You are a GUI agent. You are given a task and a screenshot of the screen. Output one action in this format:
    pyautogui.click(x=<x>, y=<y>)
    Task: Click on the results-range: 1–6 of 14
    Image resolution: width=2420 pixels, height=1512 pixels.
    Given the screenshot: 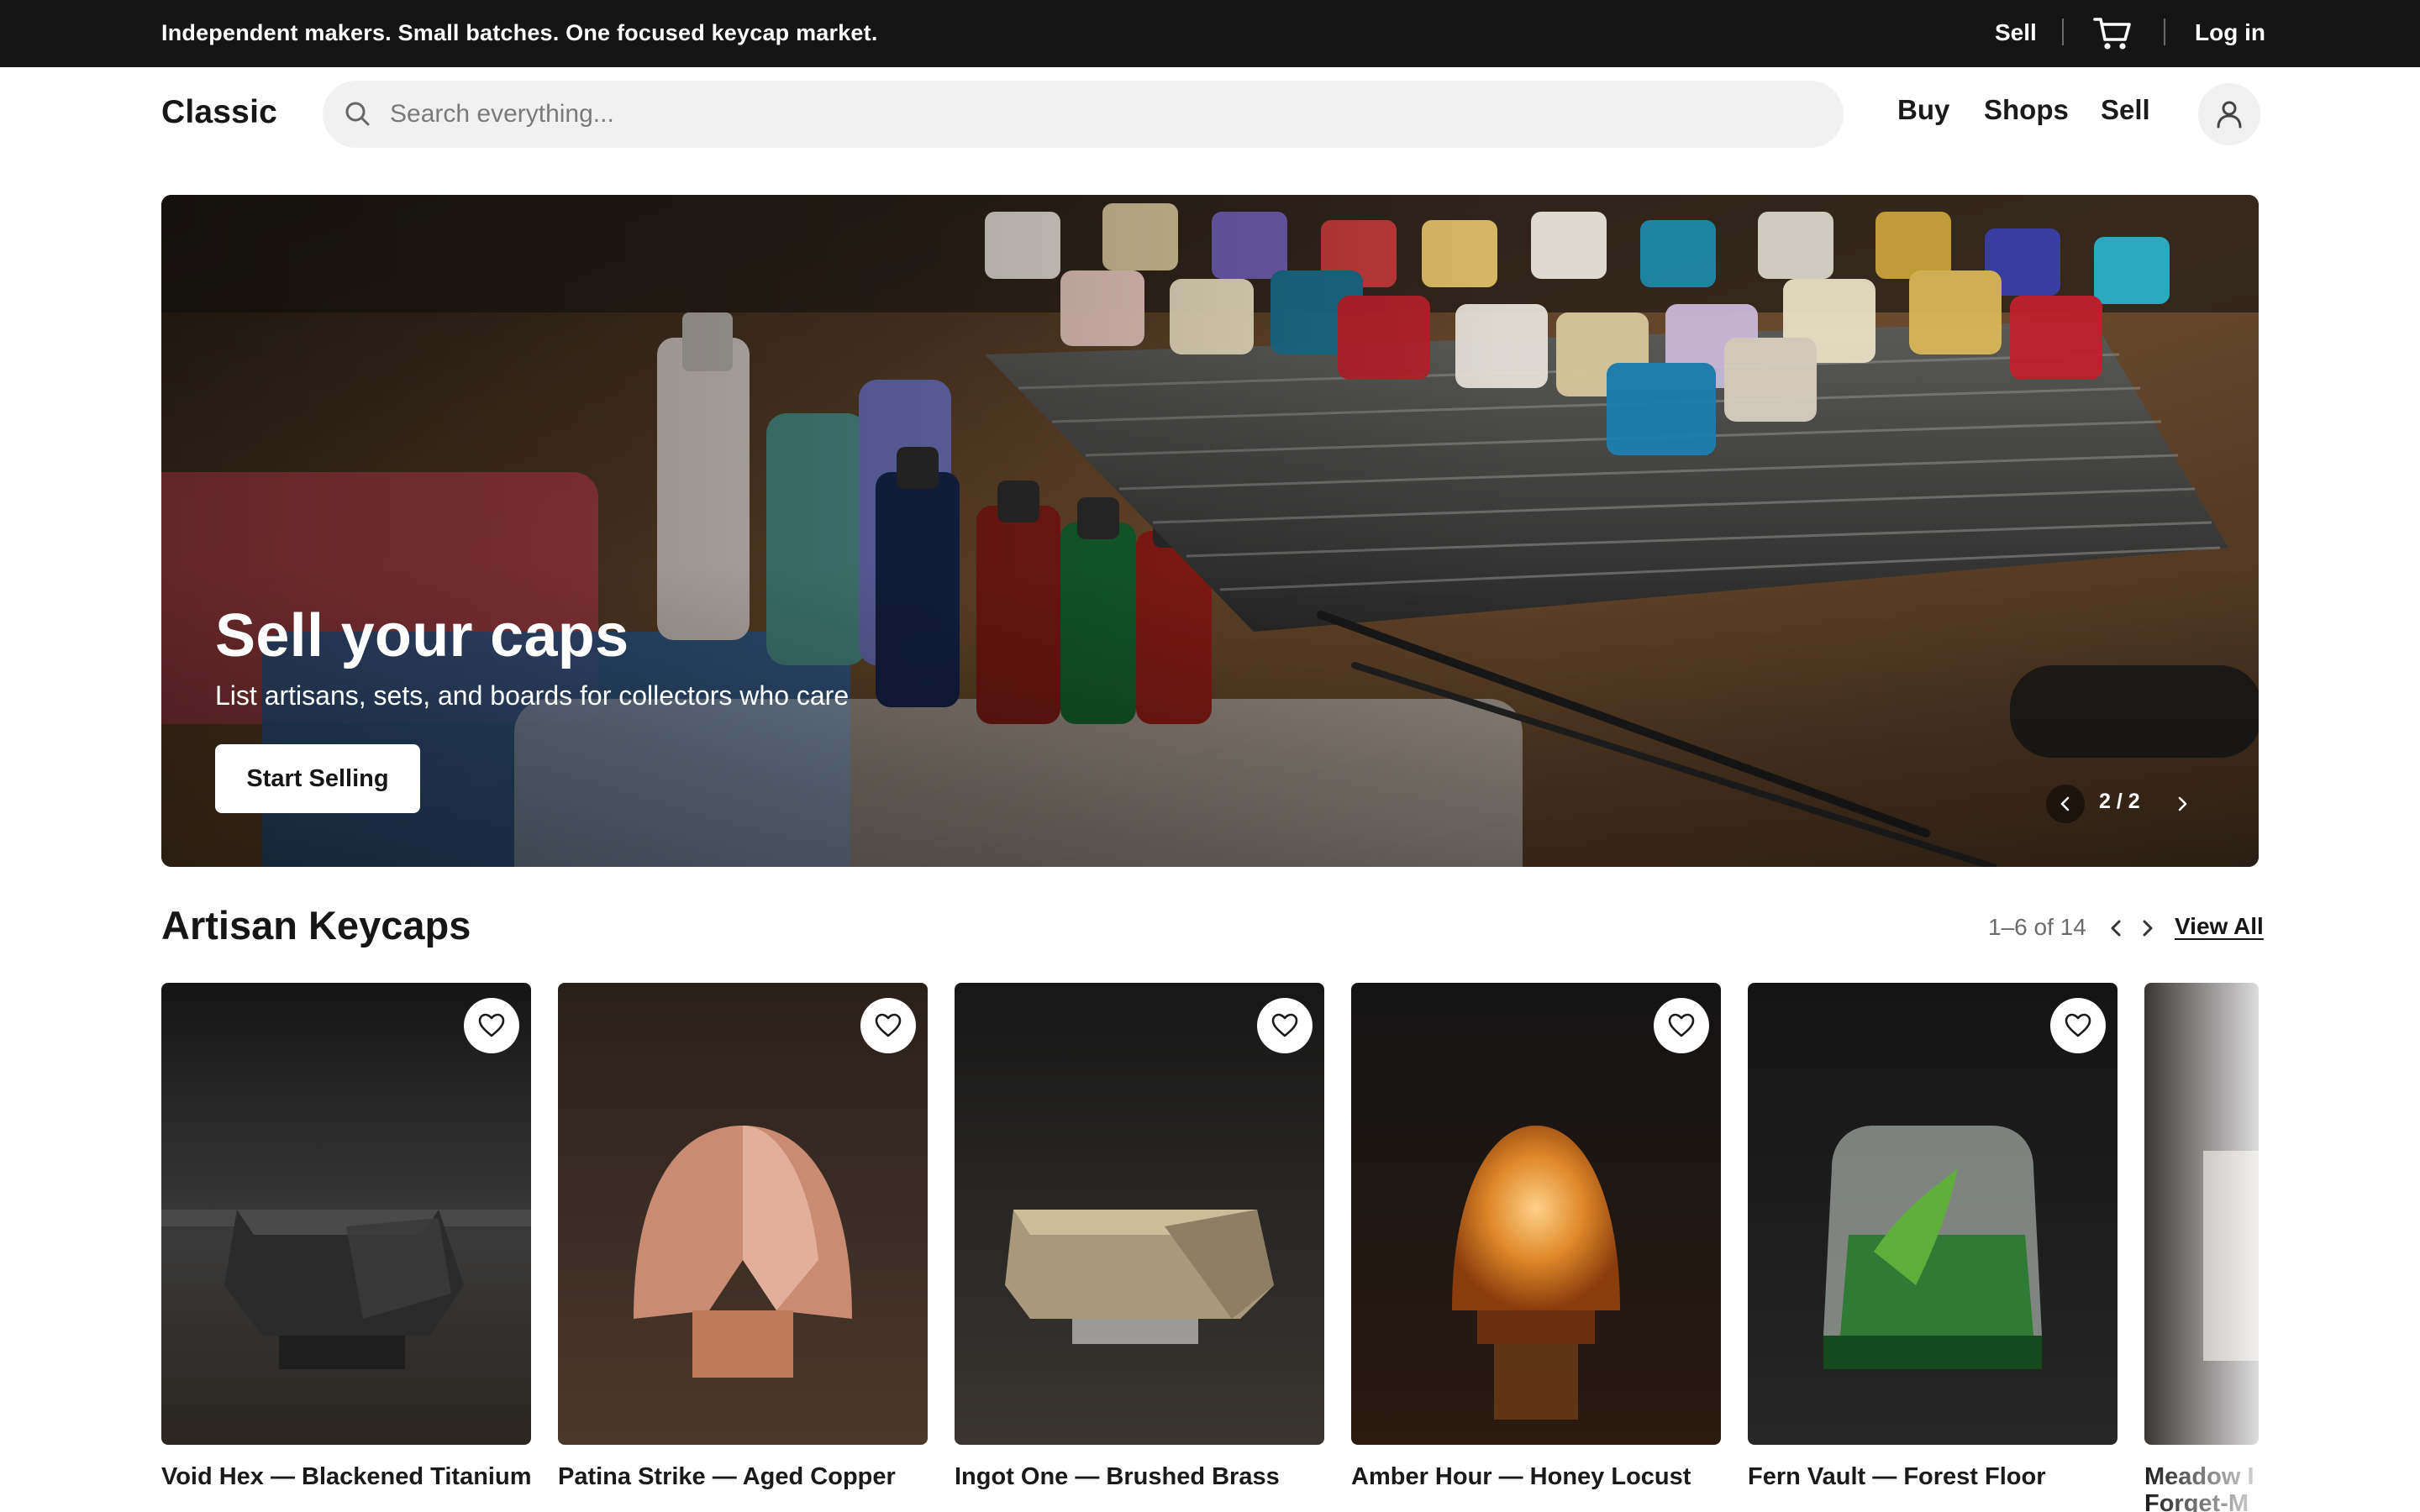 What is the action you would take?
    pyautogui.click(x=2037, y=927)
    